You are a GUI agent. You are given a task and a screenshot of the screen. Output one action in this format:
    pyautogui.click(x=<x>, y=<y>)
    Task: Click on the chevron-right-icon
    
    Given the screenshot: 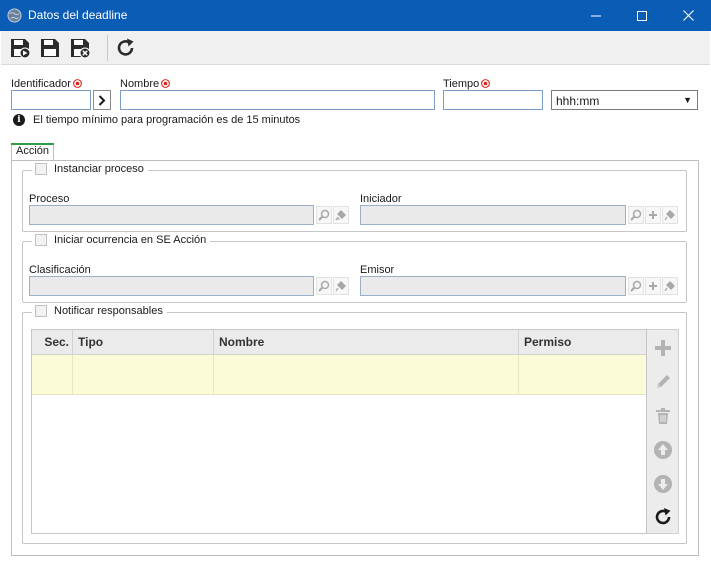 What is the action you would take?
    pyautogui.click(x=102, y=100)
    